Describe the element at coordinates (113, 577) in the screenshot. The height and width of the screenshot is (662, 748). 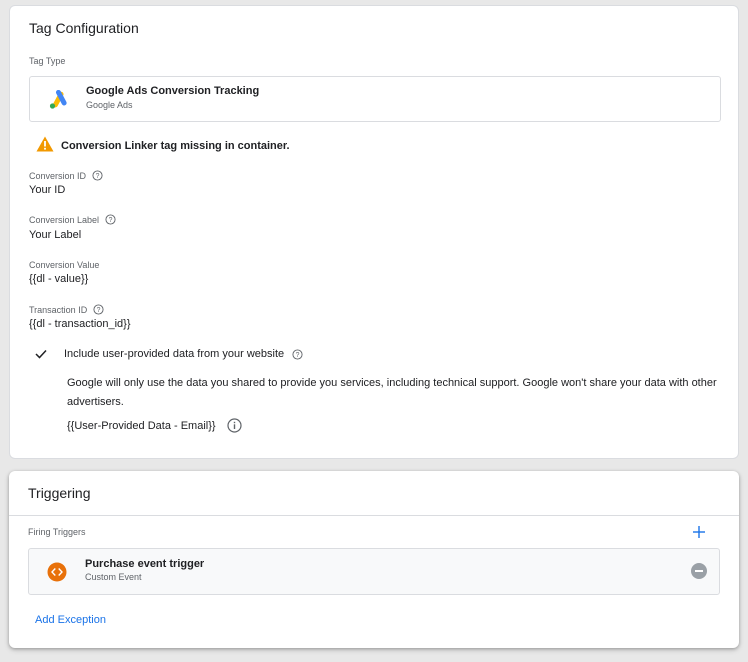
I see `trigger-sub: Custom Event` at that location.